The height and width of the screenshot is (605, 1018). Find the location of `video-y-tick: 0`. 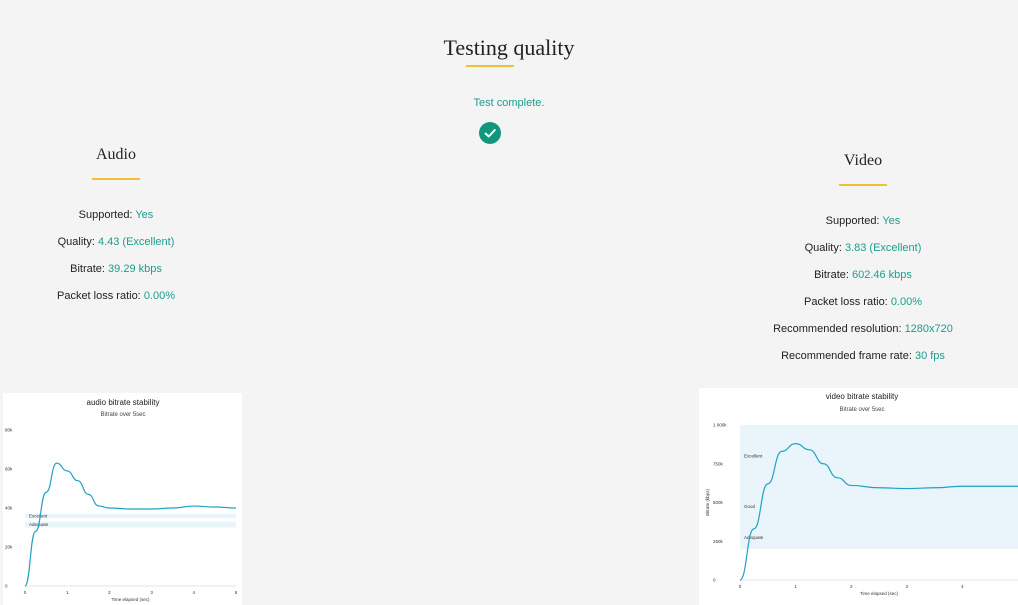

video-y-tick: 0 is located at coordinates (714, 580).